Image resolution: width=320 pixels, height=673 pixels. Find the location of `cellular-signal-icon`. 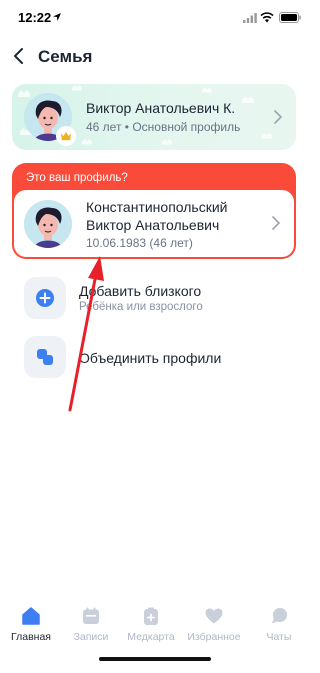

cellular-signal-icon is located at coordinates (250, 18).